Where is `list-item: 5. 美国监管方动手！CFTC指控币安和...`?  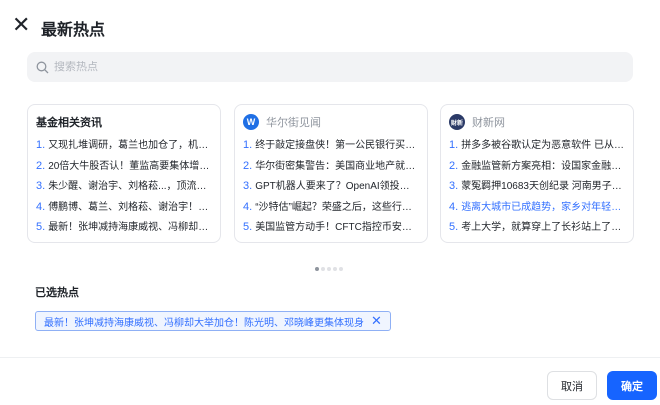
list-item: 5. 美国监管方动手！CFTC指控币安和... is located at coordinates (331, 227).